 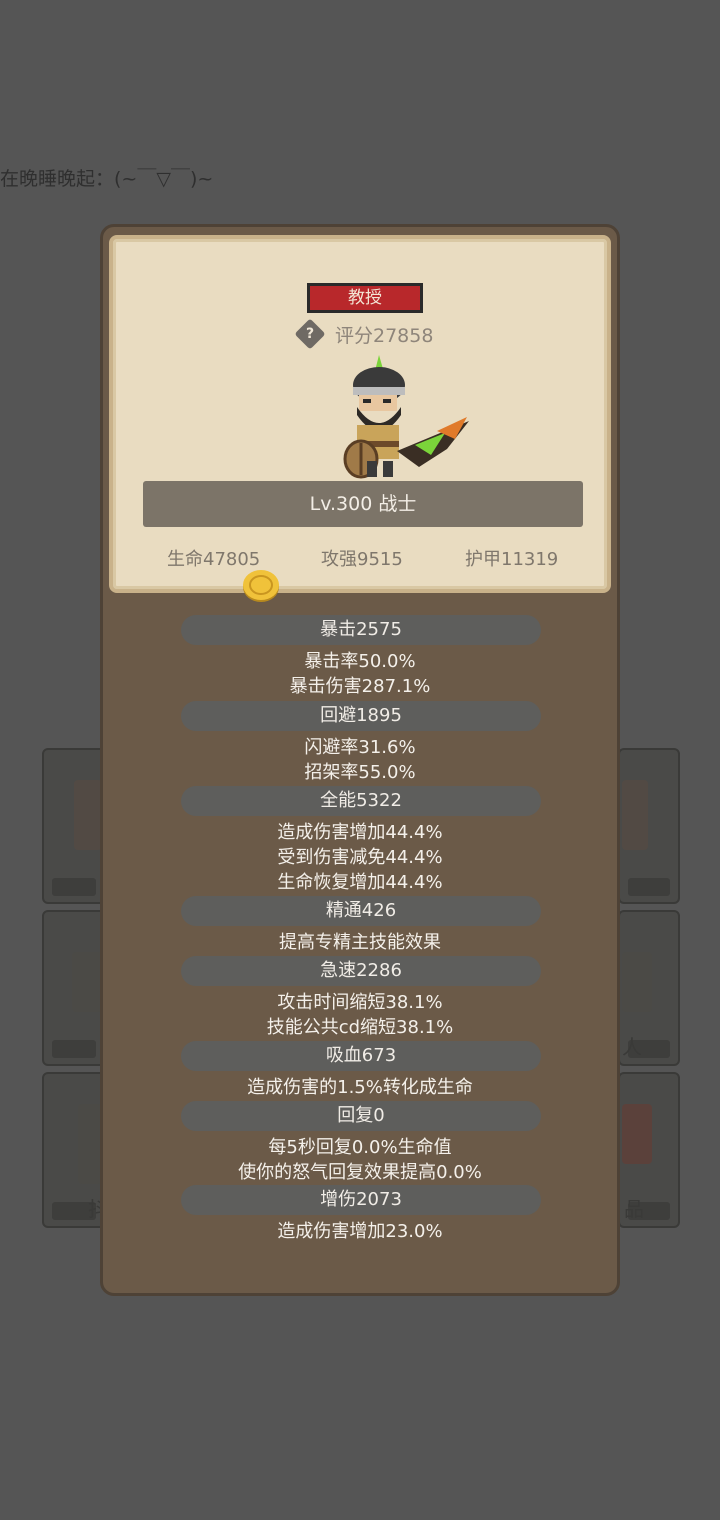 I want to click on attribute-line: 暴击率50.0%, so click(x=360, y=661).